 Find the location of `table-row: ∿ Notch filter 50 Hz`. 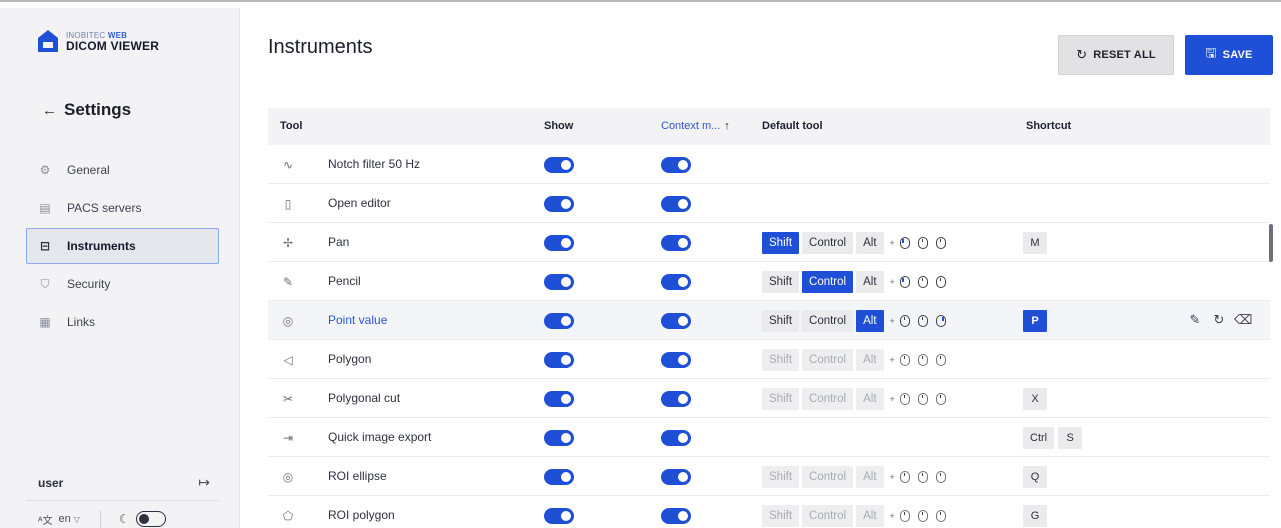

table-row: ∿ Notch filter 50 Hz is located at coordinates (769, 164).